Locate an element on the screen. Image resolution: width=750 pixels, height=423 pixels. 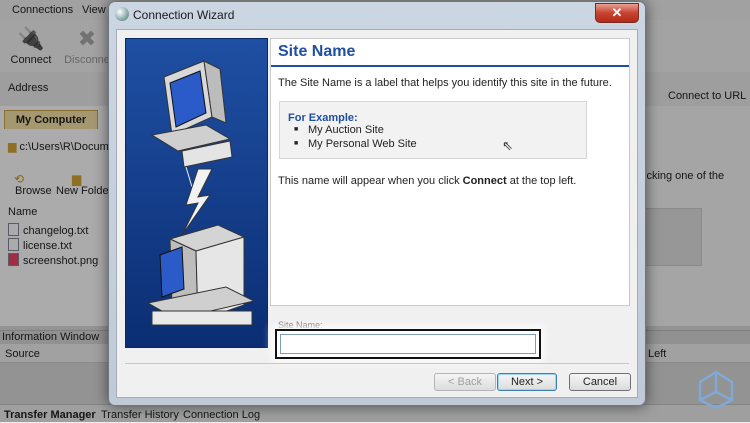
logo-icon is located at coordinates (716, 390).